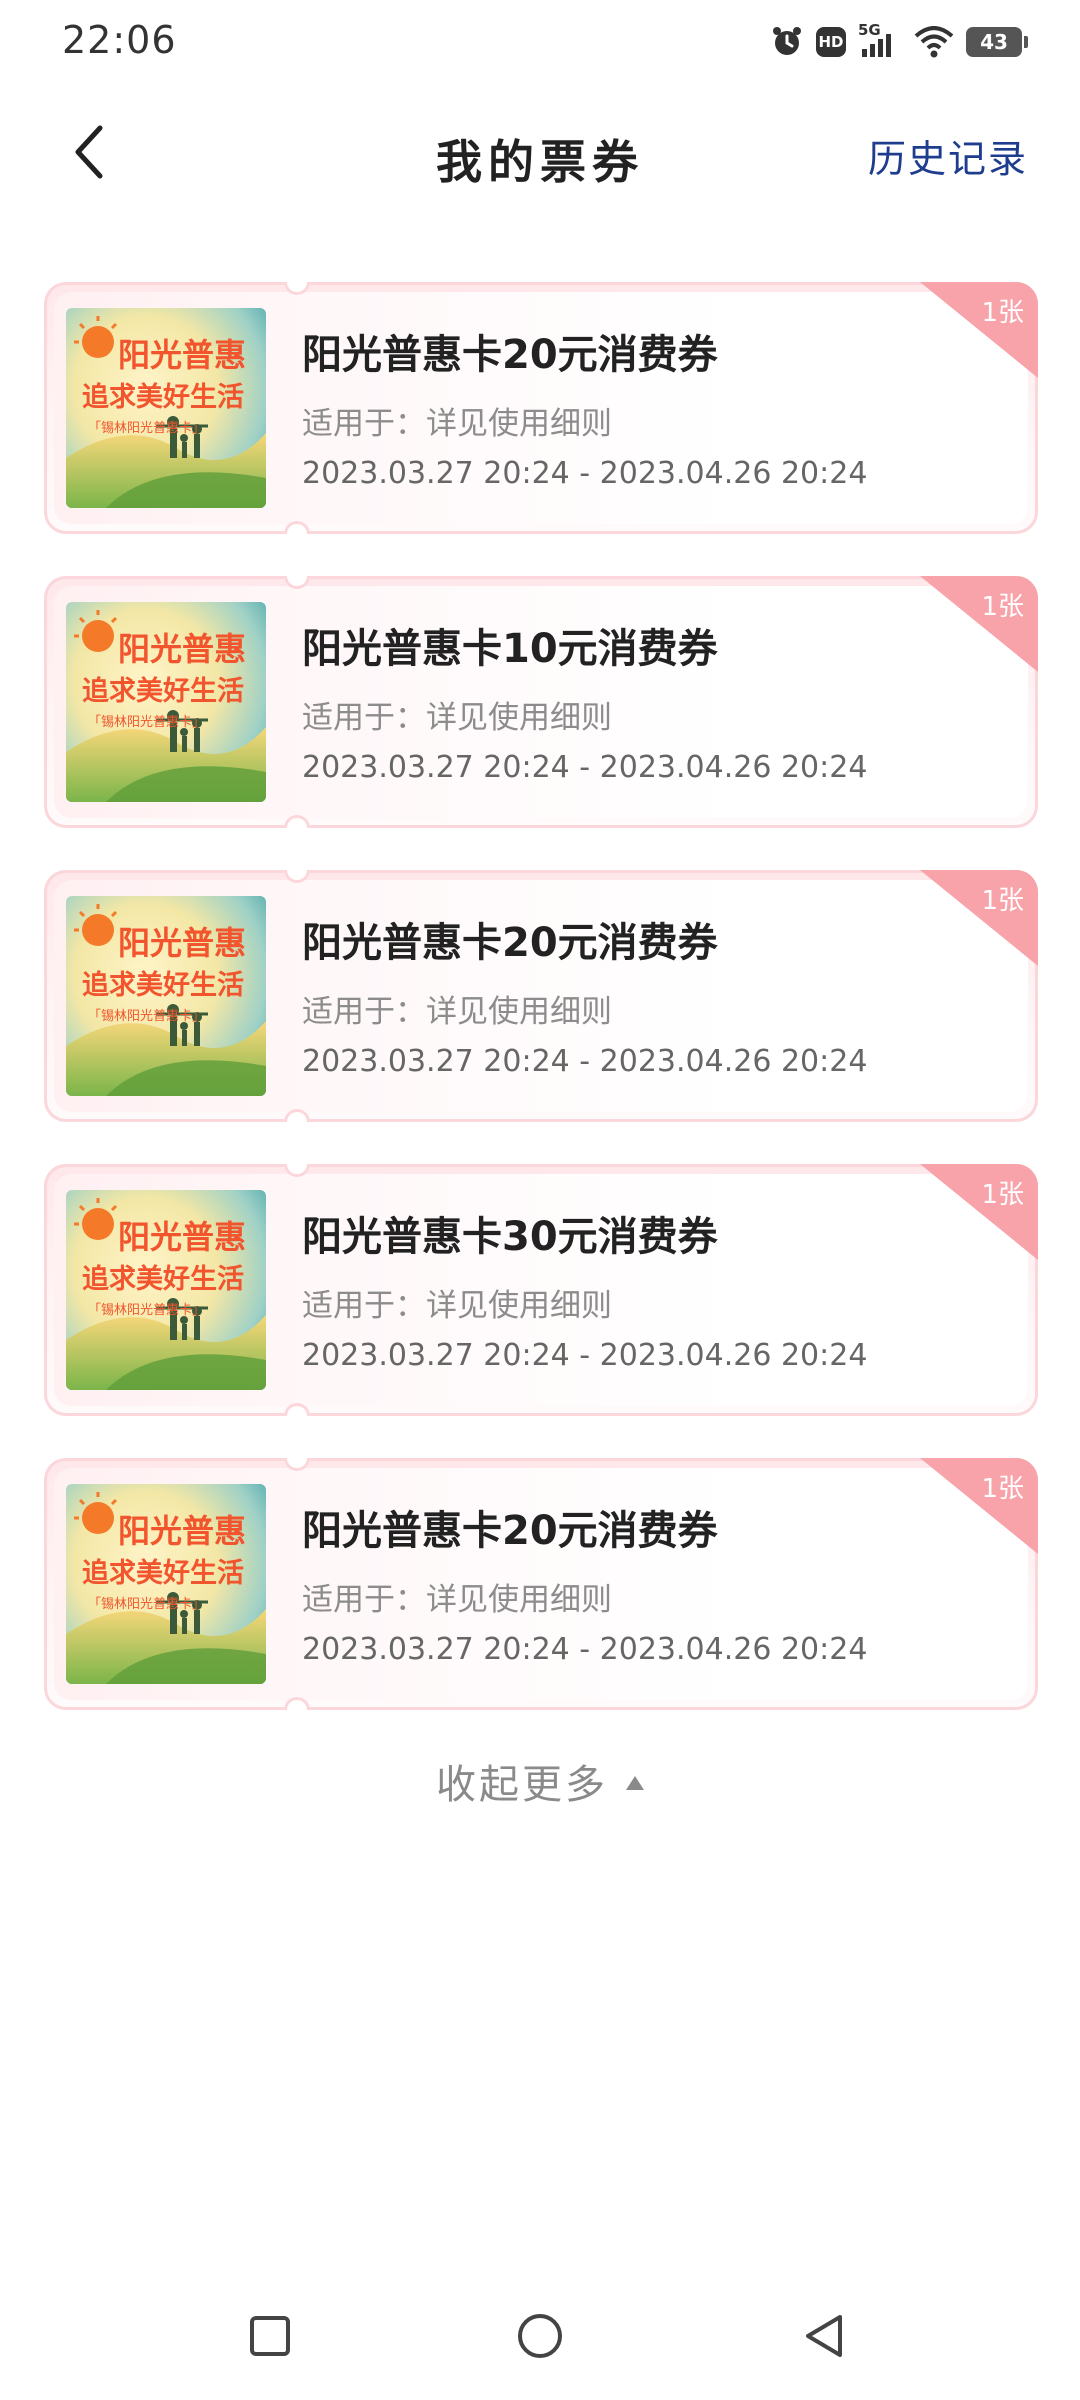 The width and height of the screenshot is (1080, 2400). Describe the element at coordinates (997, 42) in the screenshot. I see `battery-icon: 43` at that location.